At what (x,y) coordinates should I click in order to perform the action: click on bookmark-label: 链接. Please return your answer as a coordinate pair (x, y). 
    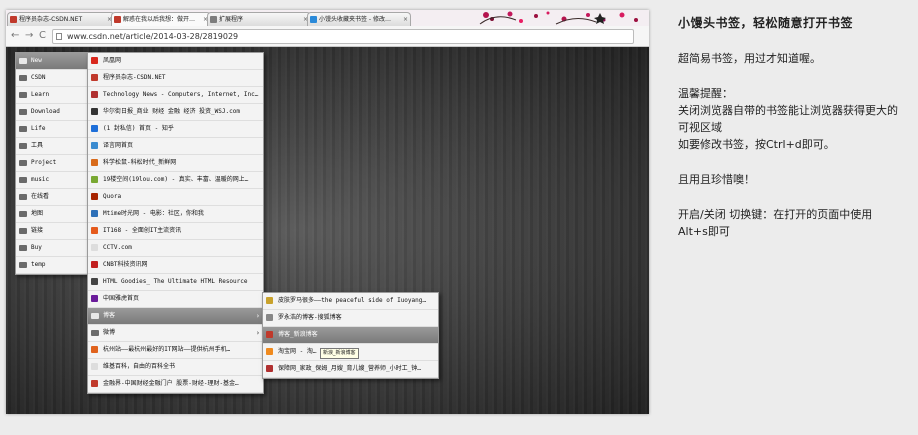
    Looking at the image, I should click on (37, 230).